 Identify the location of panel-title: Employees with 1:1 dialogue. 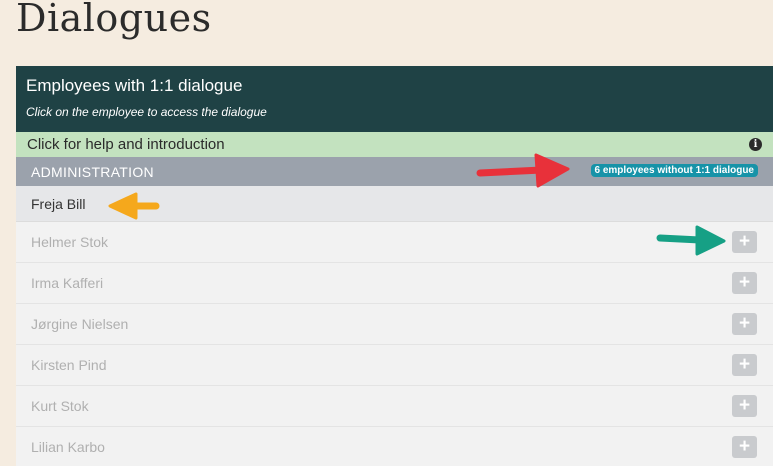
(134, 85).